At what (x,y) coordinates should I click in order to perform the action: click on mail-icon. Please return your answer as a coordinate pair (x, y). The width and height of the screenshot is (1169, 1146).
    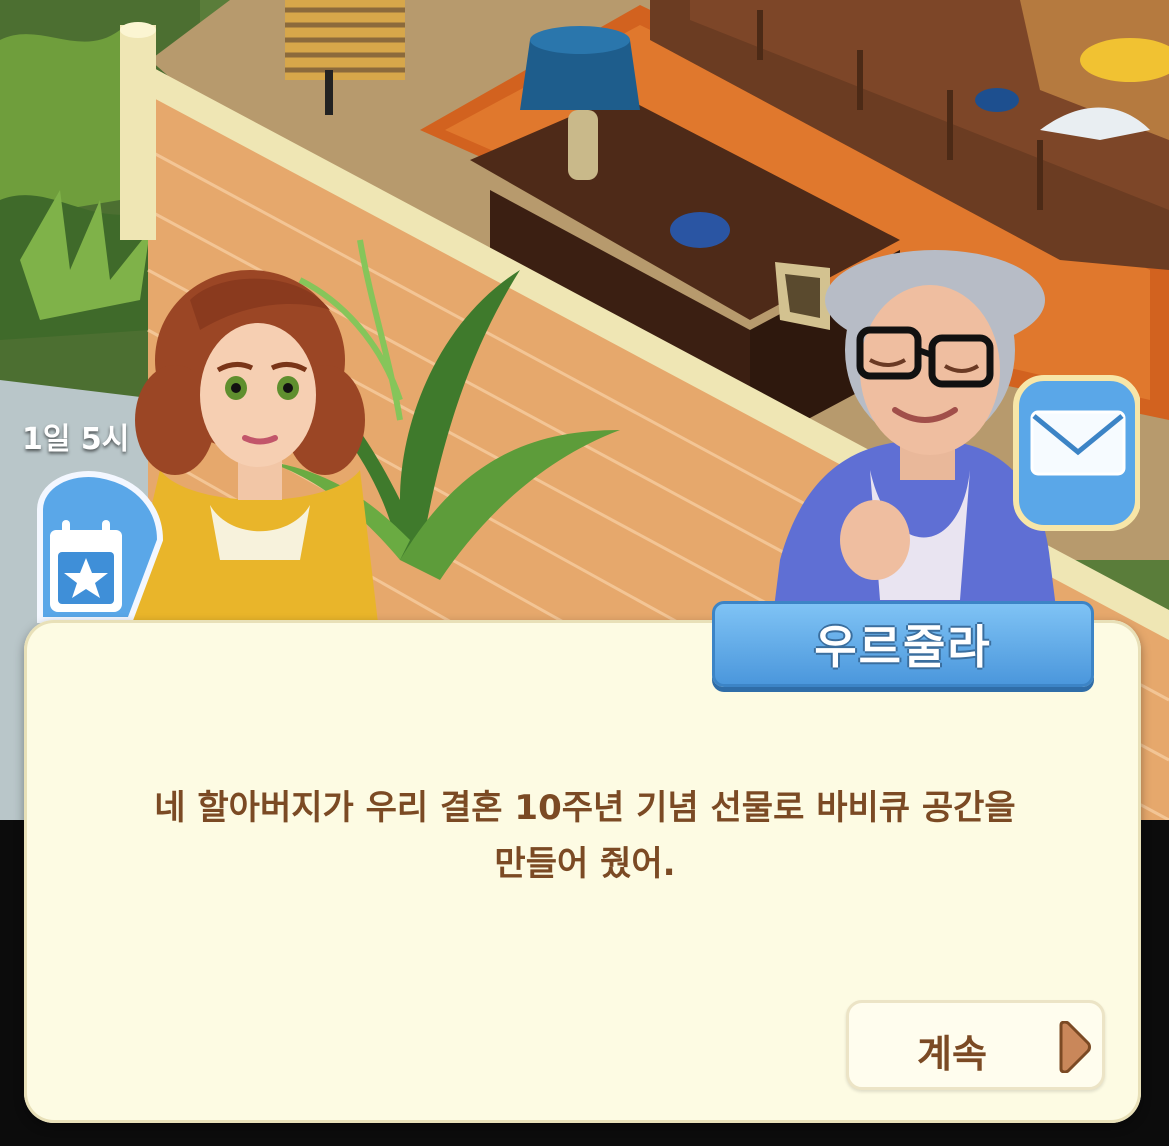
    Looking at the image, I should click on (1076, 453).